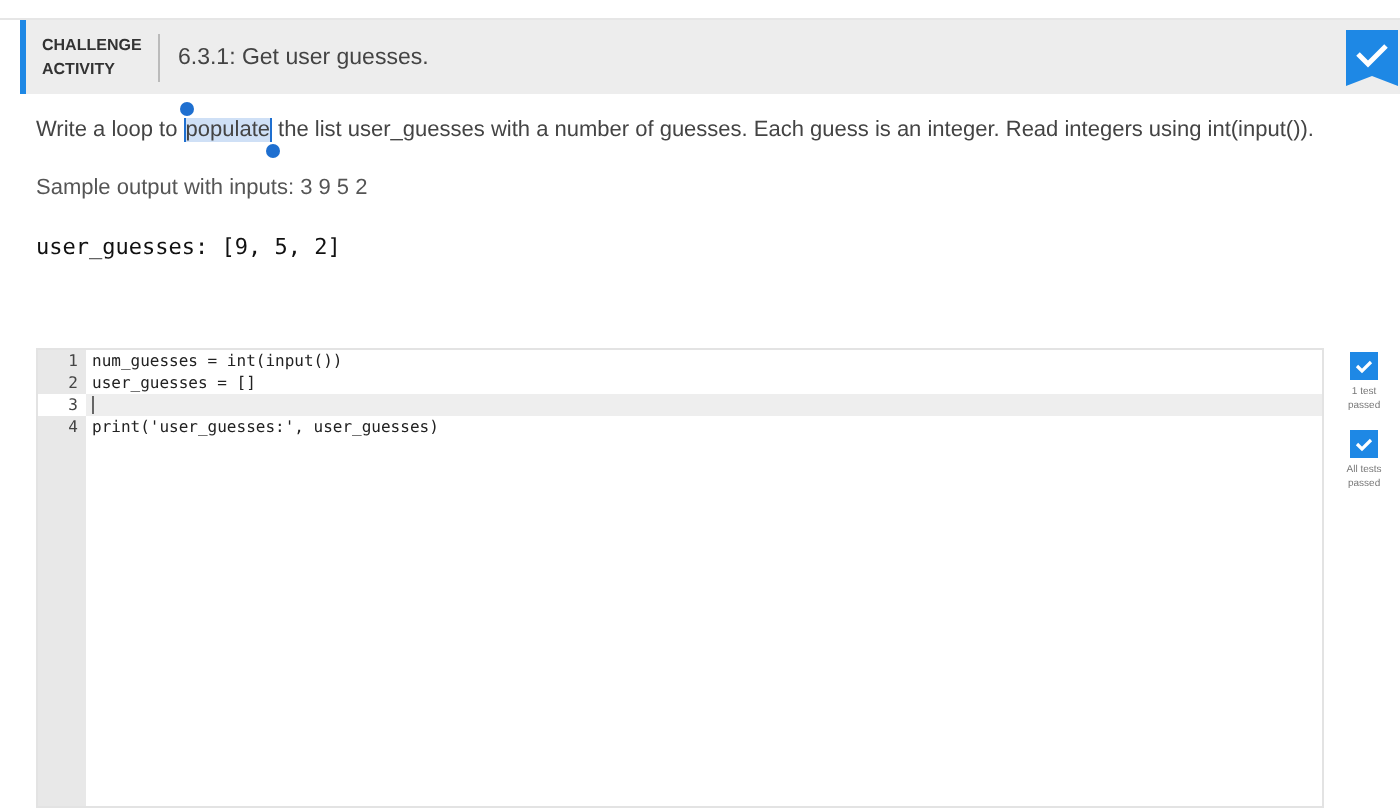  What do you see at coordinates (216, 361) in the screenshot?
I see `code-line: num_guesses = int(input())` at bounding box center [216, 361].